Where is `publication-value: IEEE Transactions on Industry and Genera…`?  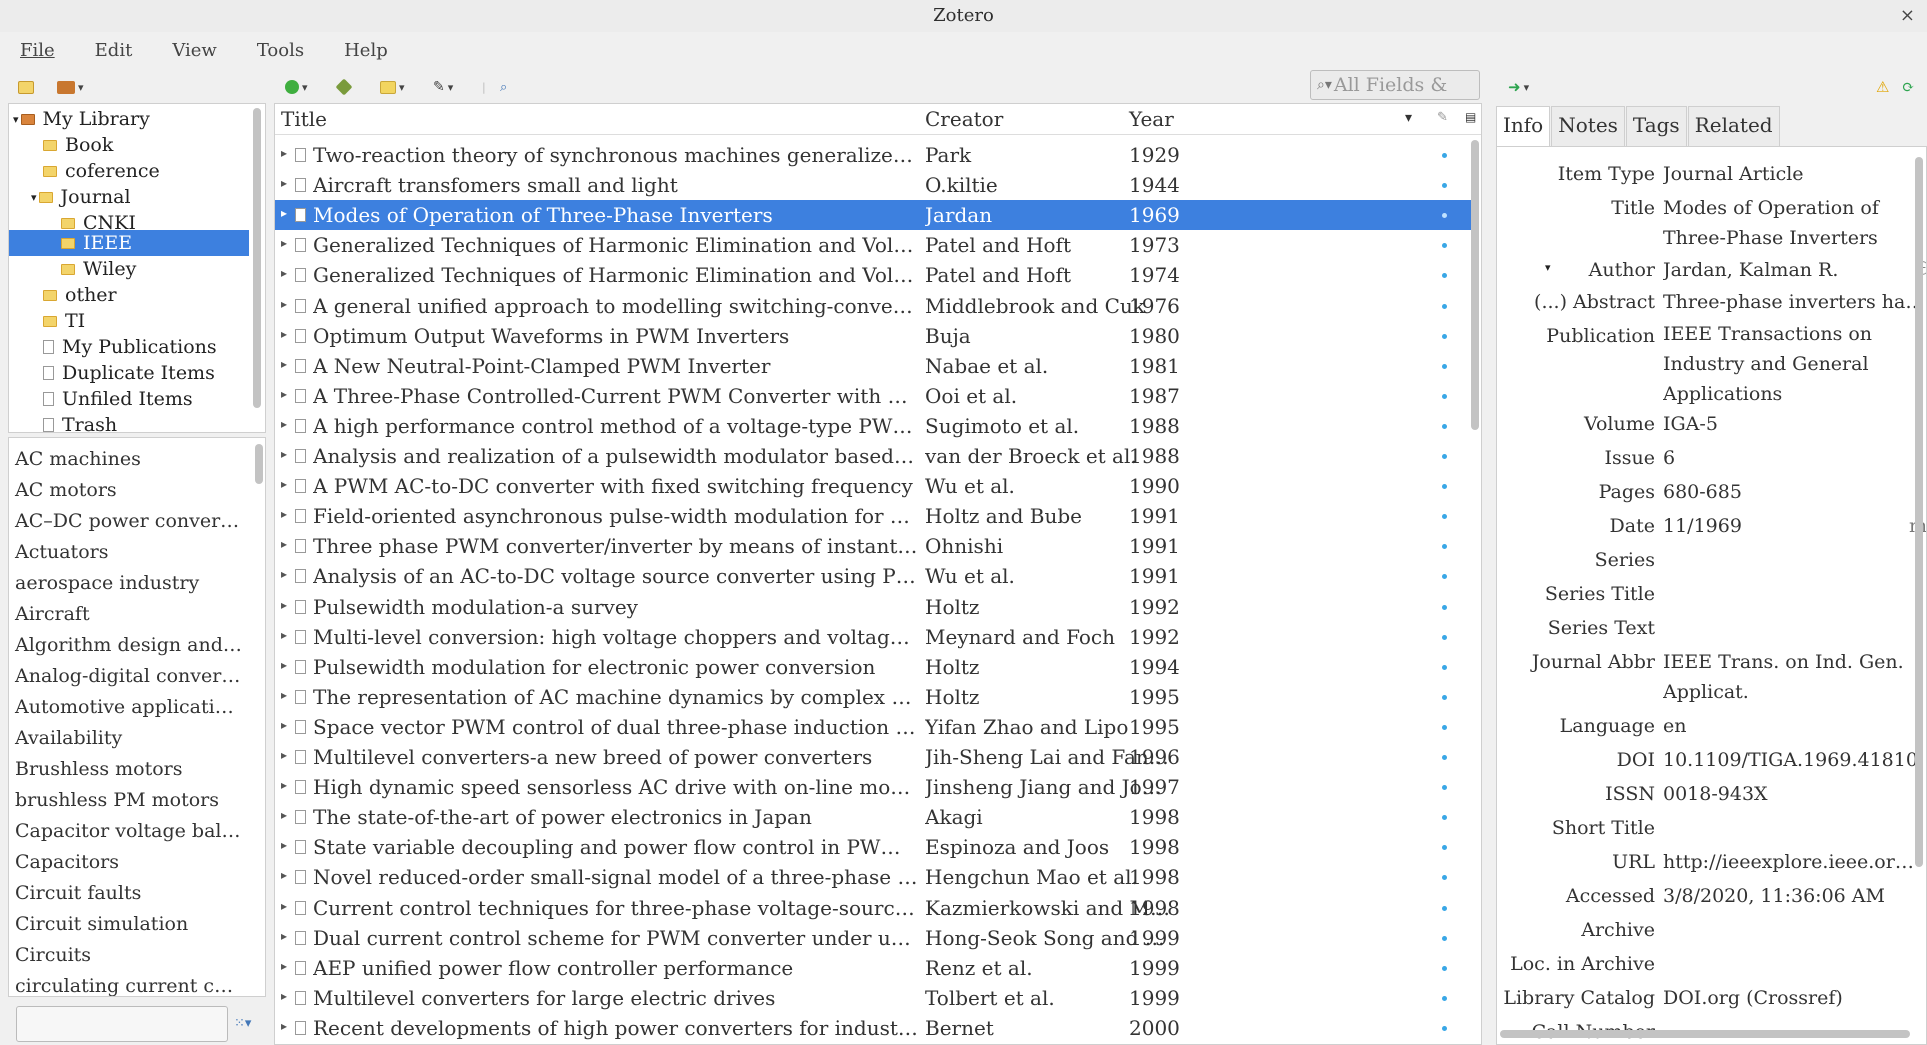
publication-value: IEEE Transactions on Industry and Genera… is located at coordinates (1789, 364).